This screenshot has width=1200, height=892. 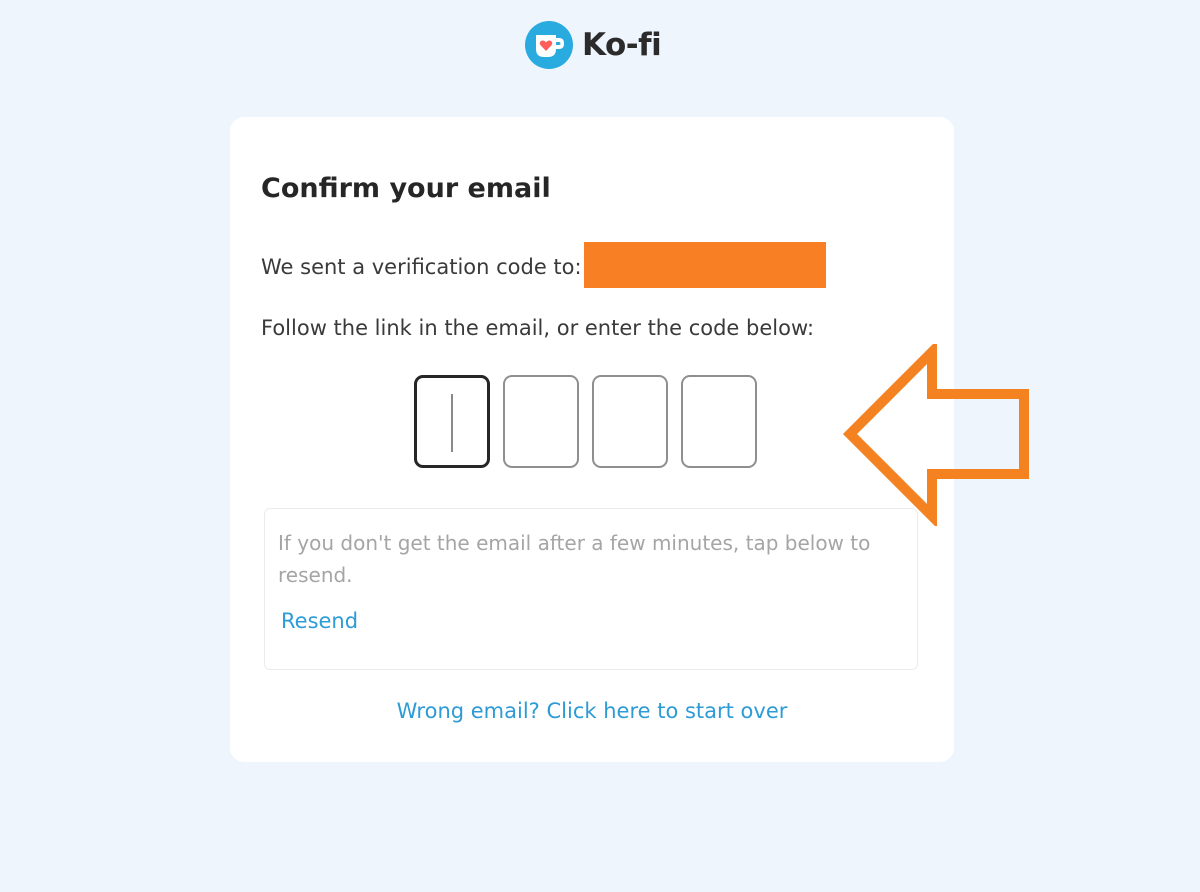 What do you see at coordinates (622, 45) in the screenshot?
I see `brand-name: Ko-fi` at bounding box center [622, 45].